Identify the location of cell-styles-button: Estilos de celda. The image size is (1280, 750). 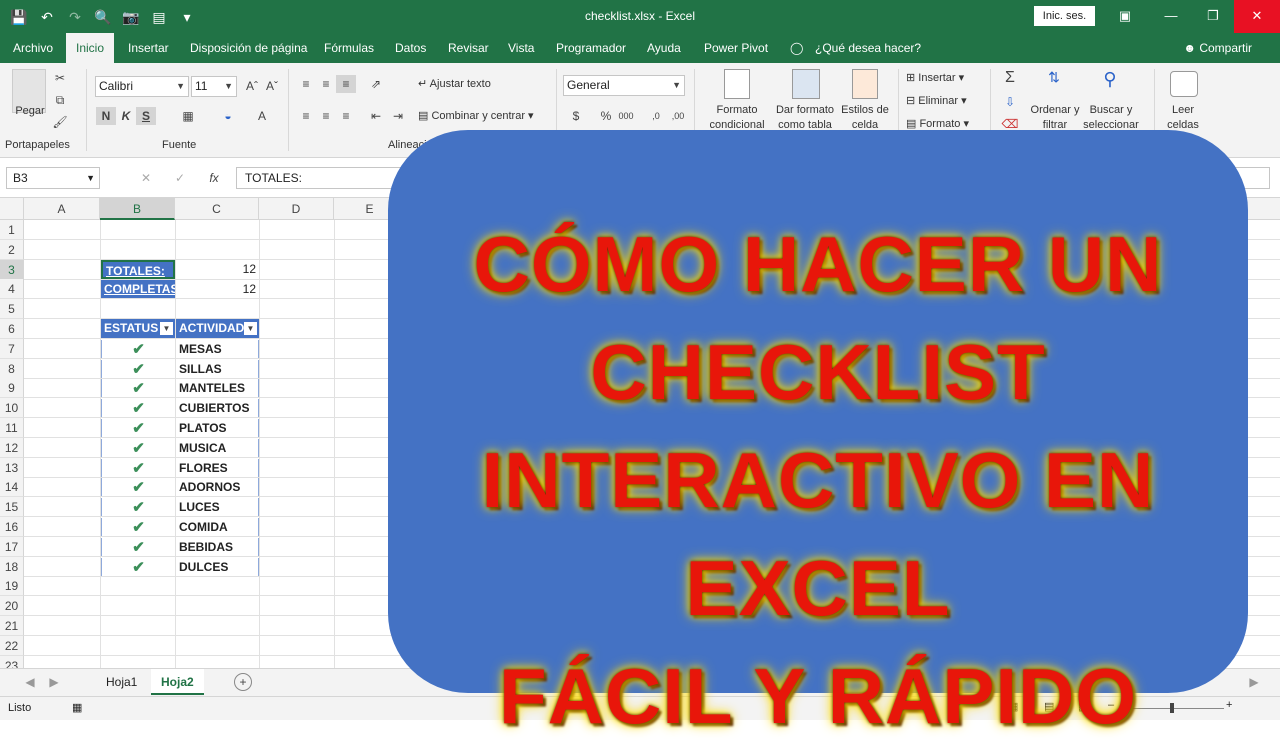
(865, 118).